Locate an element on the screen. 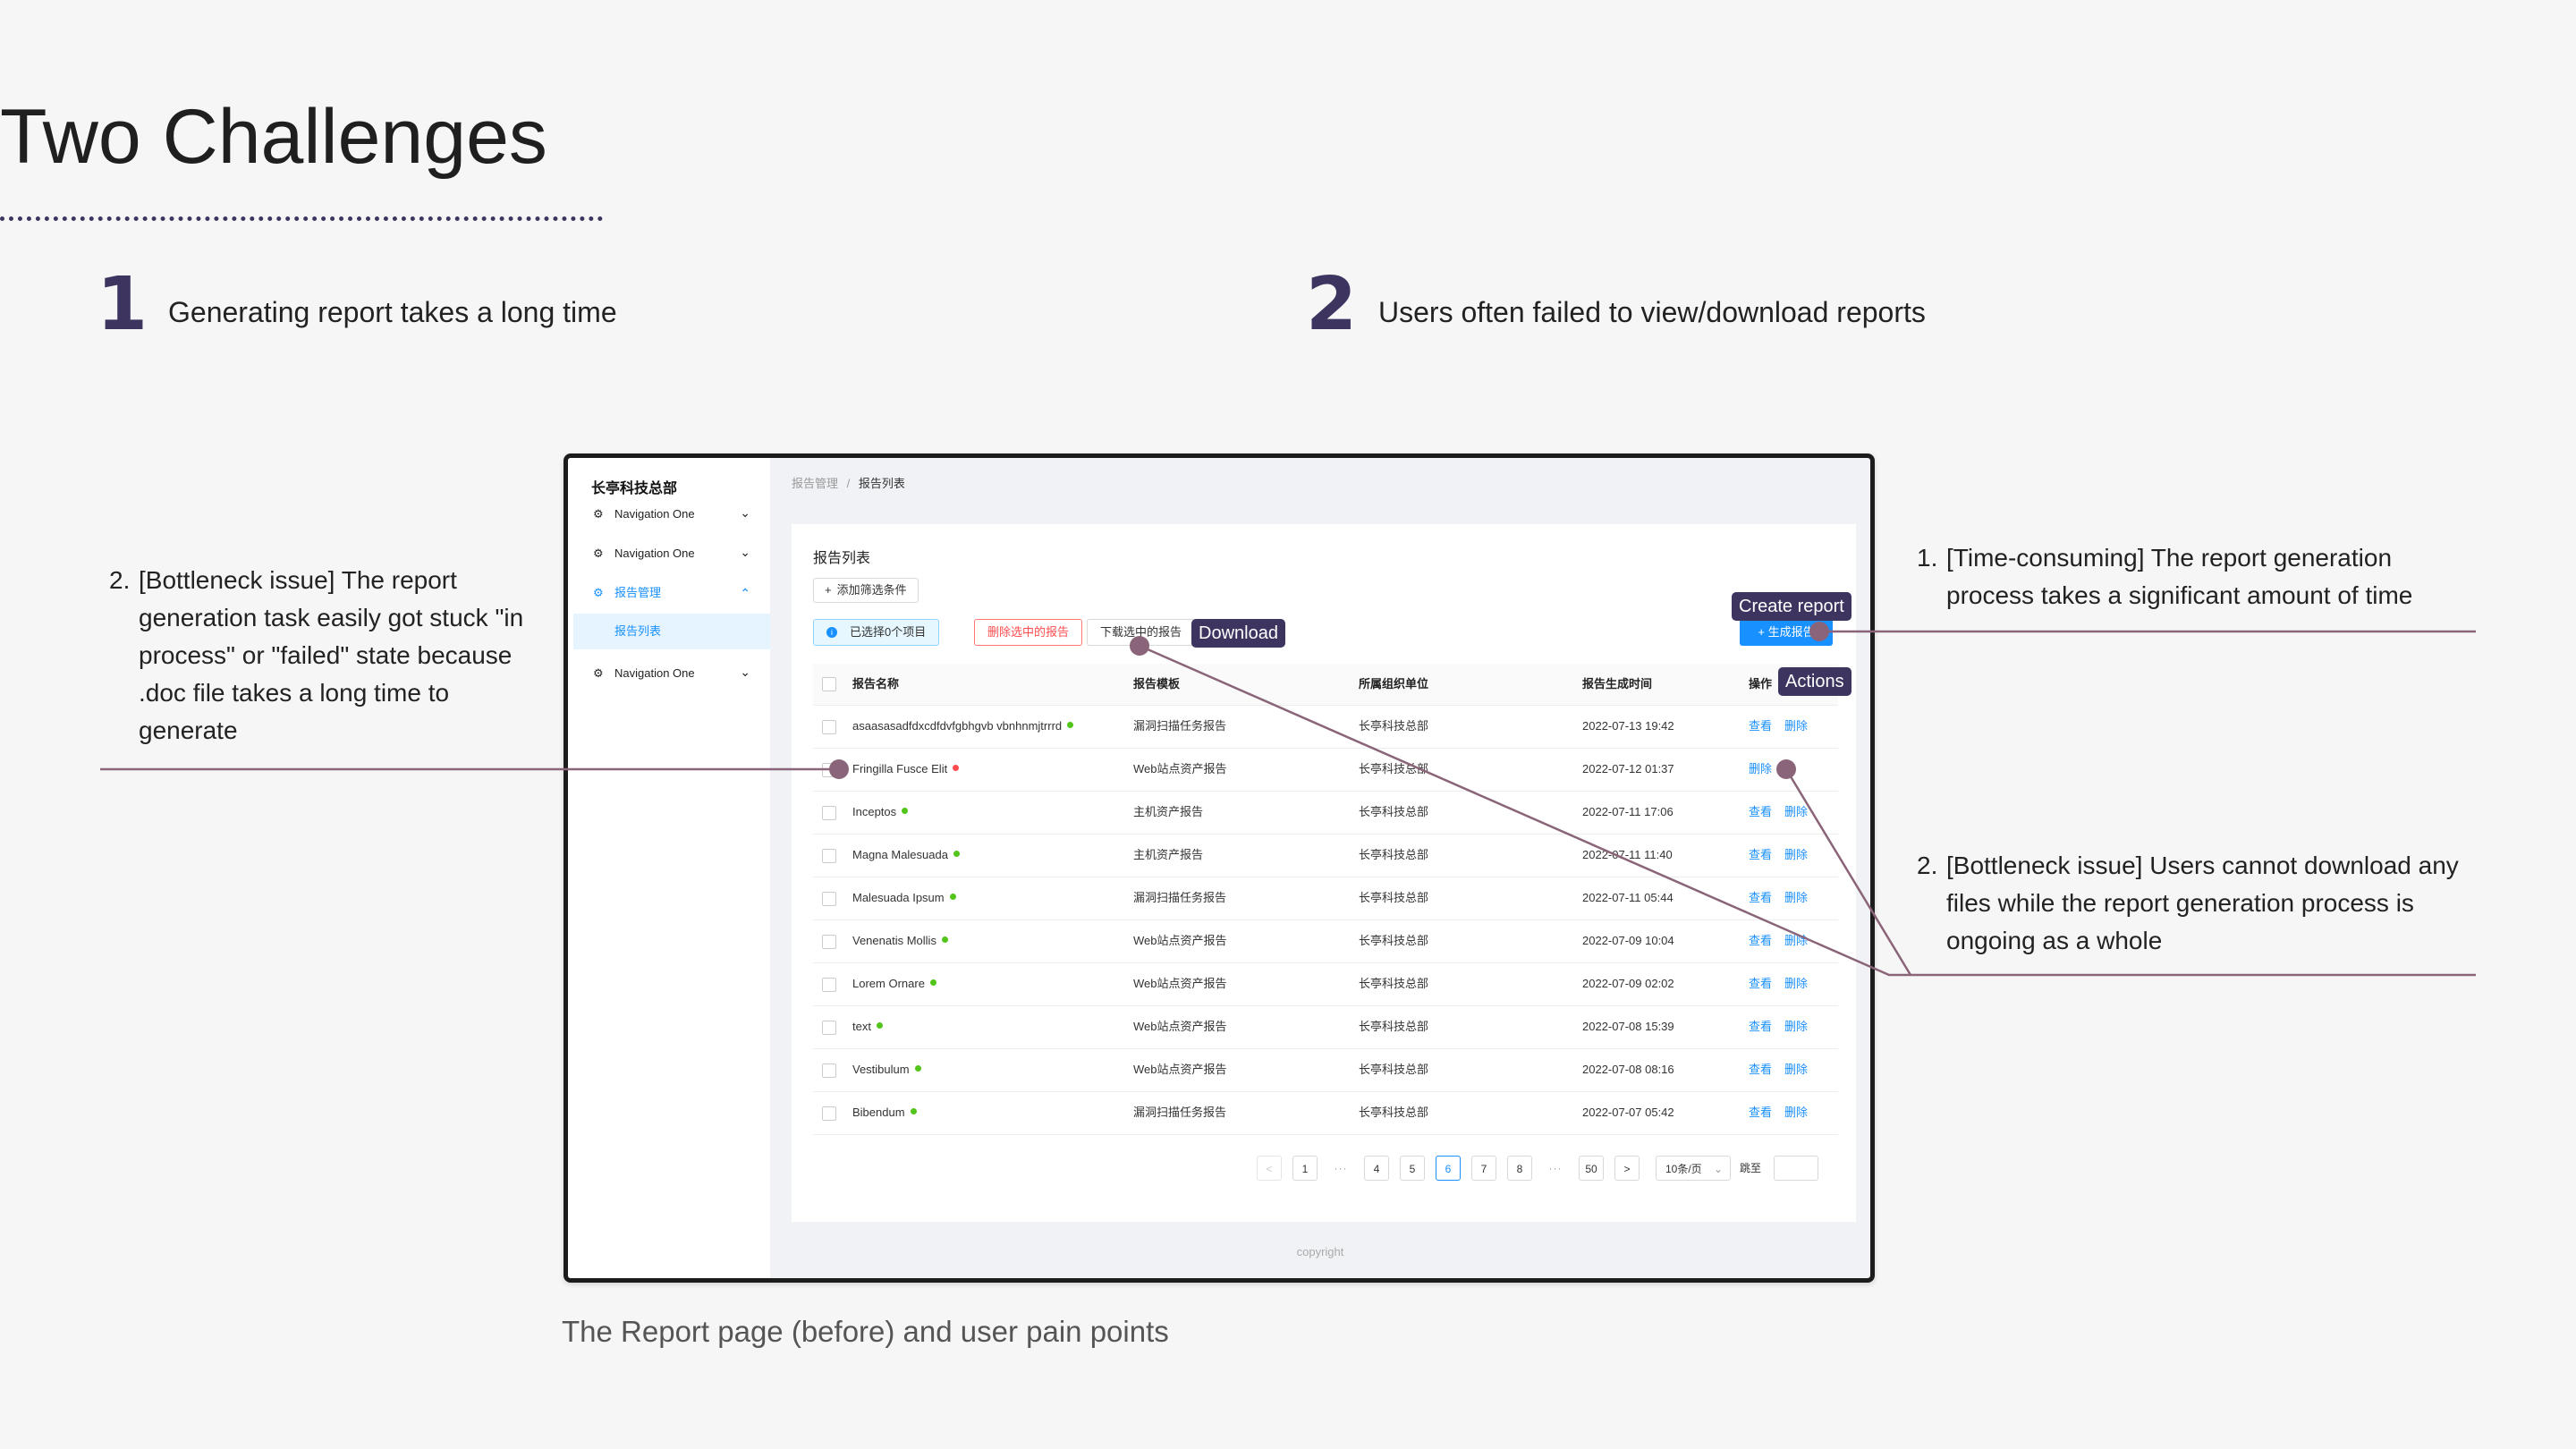 The height and width of the screenshot is (1449, 2576). page-button: 8 is located at coordinates (1519, 1168).